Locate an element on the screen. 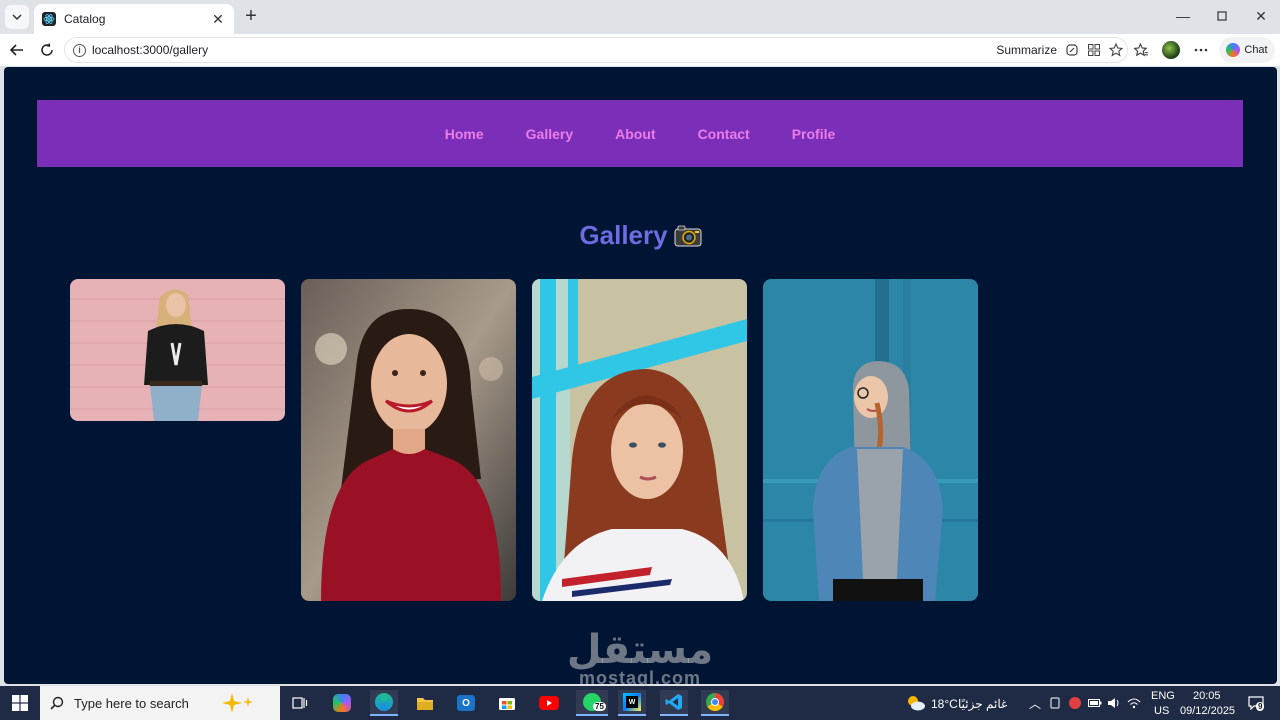 This screenshot has height=720, width=1280. whatsapp-badge: 75 is located at coordinates (599, 706).